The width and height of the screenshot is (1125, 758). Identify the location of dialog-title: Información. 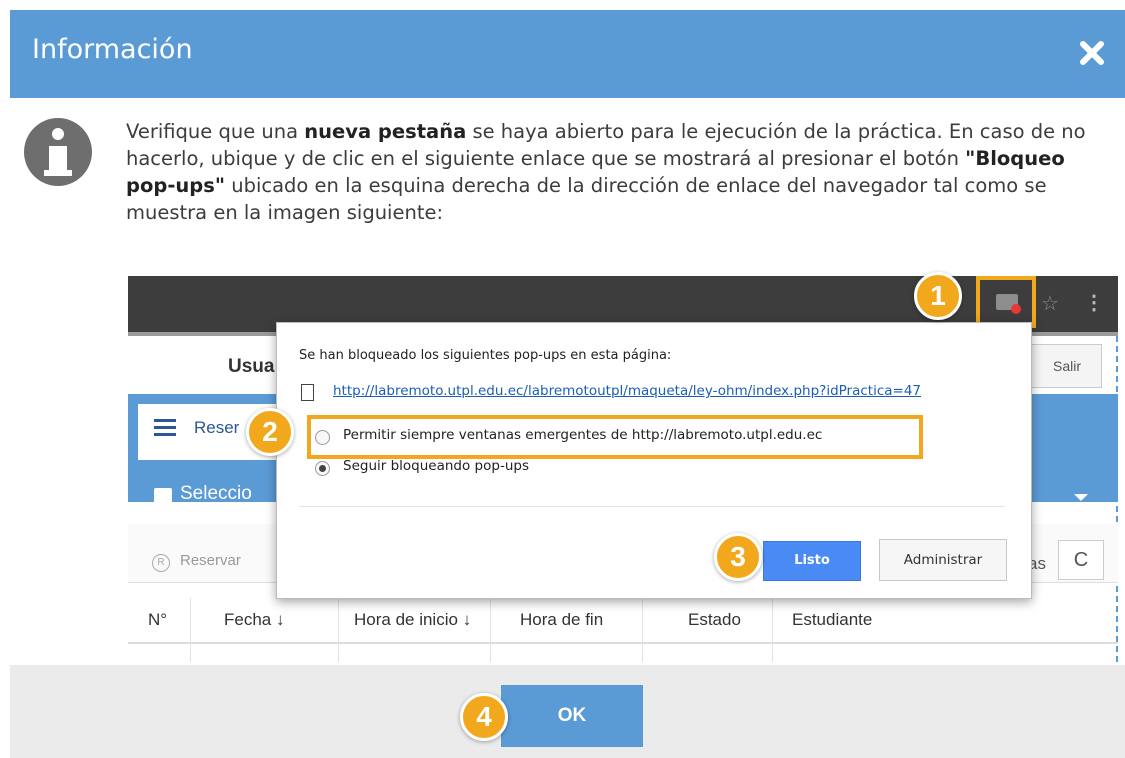
(112, 49).